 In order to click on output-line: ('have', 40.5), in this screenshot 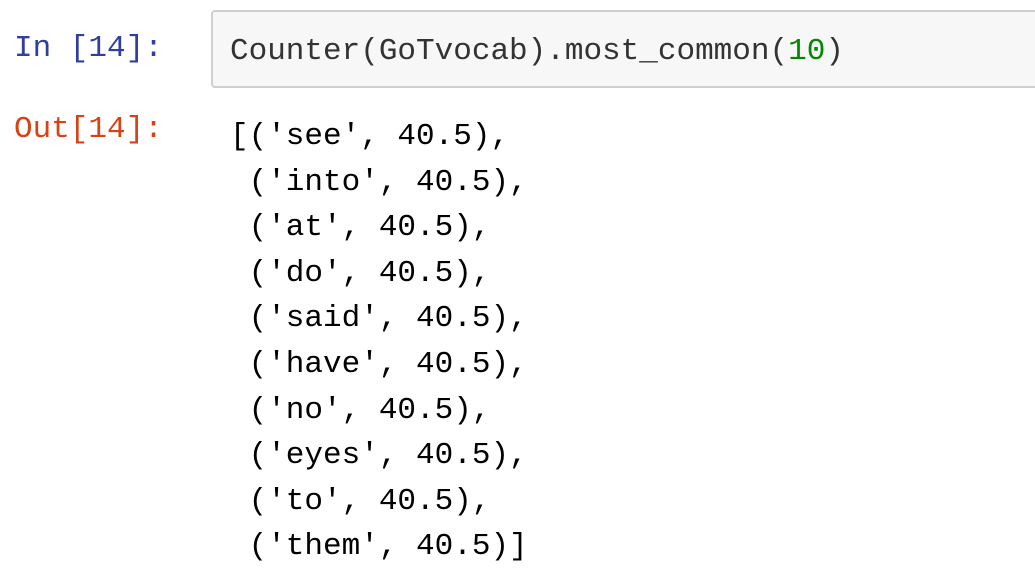, I will do `click(379, 364)`.